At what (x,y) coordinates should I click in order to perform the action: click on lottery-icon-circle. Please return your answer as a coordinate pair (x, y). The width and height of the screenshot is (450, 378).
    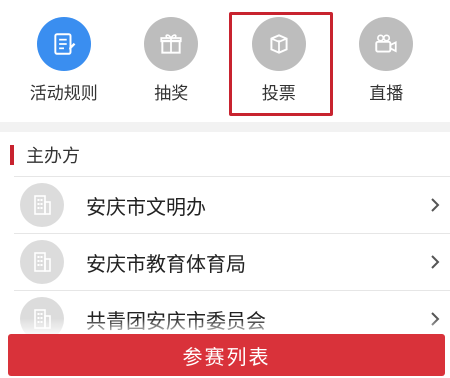
    Looking at the image, I should click on (171, 44).